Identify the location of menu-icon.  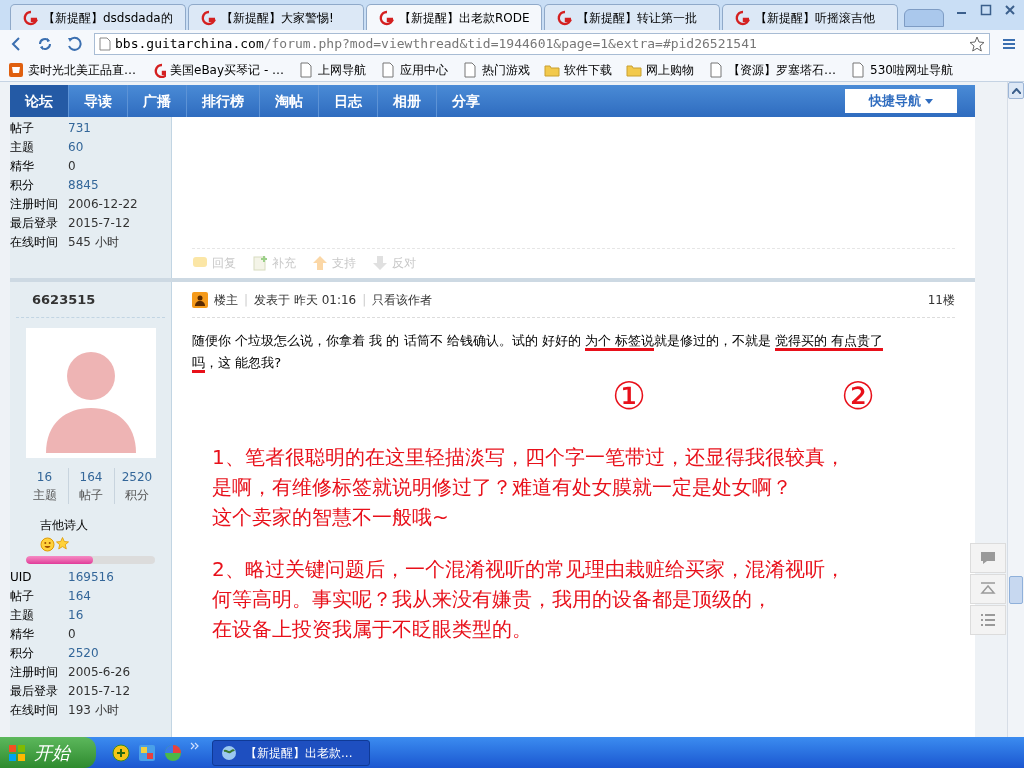
(1009, 44).